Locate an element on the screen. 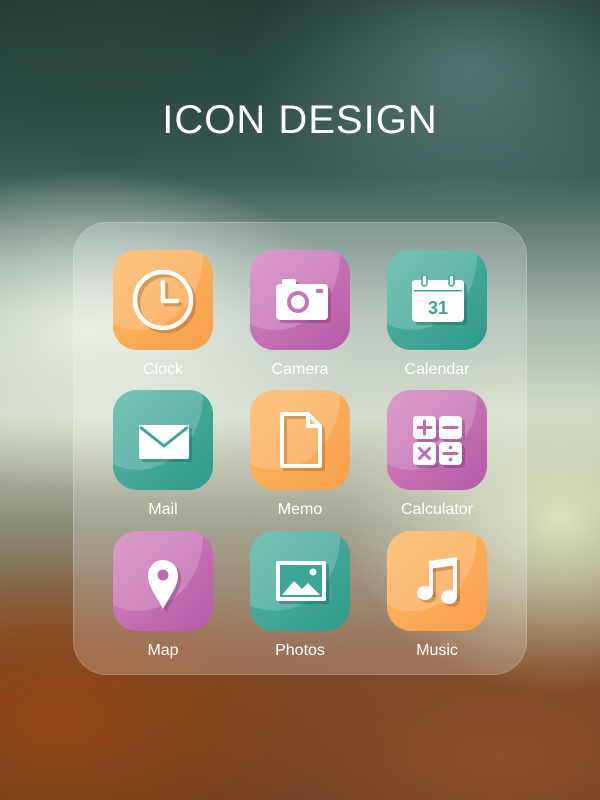 The image size is (600, 800). app-photos: Photos is located at coordinates (300, 597).